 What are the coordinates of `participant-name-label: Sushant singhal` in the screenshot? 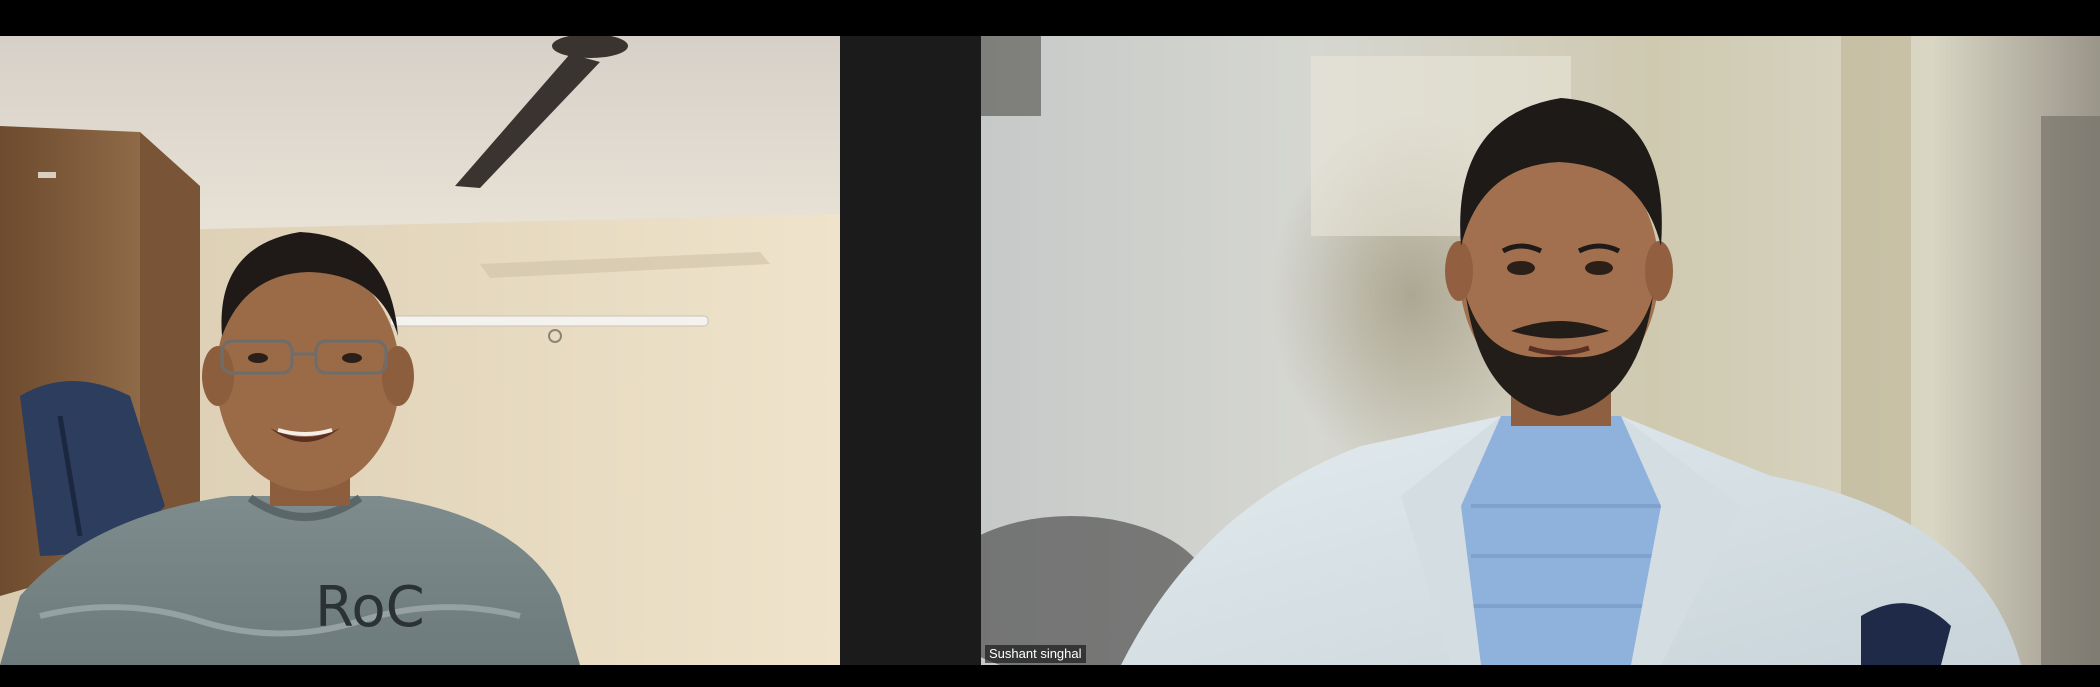 It's located at (1035, 654).